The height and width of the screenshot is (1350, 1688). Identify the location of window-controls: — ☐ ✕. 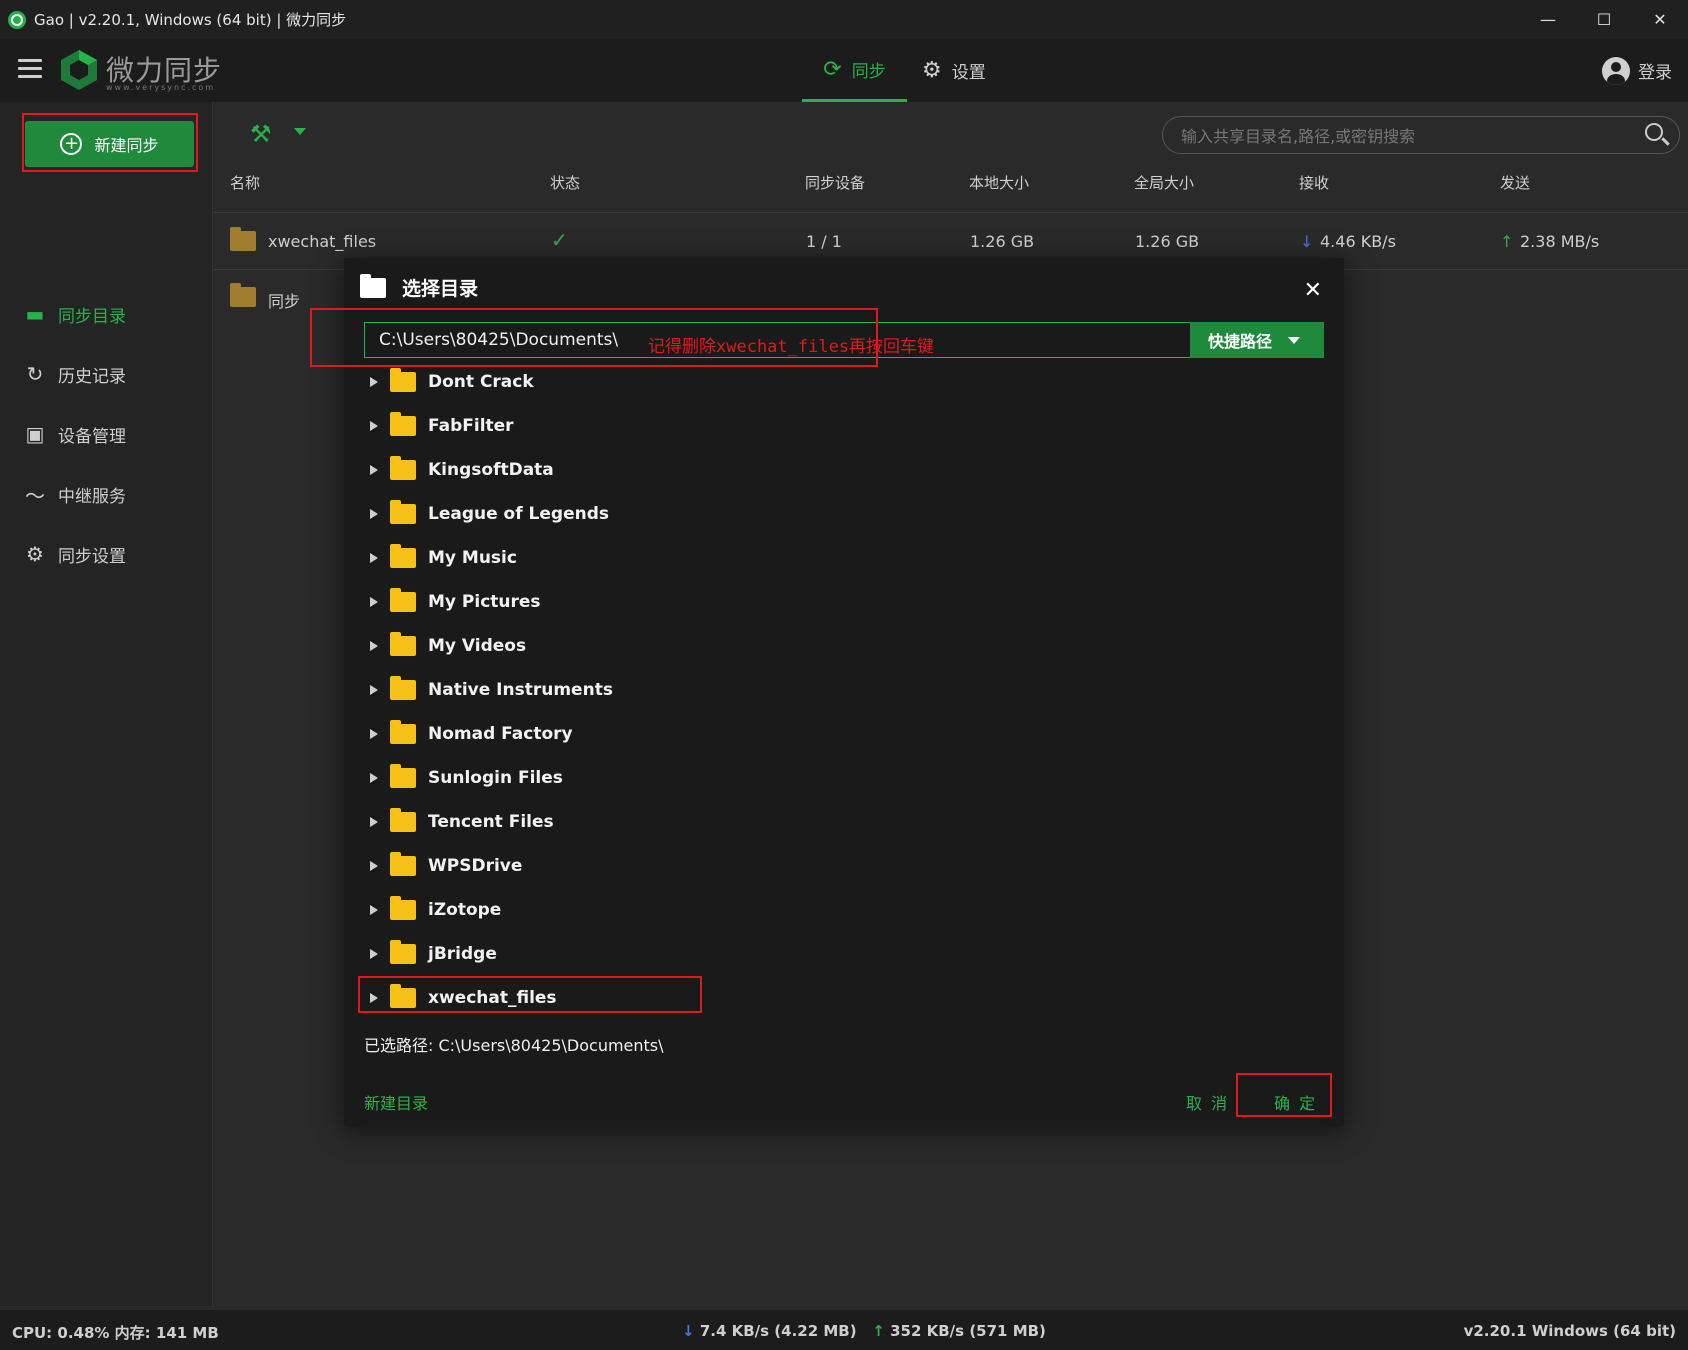
(1604, 19).